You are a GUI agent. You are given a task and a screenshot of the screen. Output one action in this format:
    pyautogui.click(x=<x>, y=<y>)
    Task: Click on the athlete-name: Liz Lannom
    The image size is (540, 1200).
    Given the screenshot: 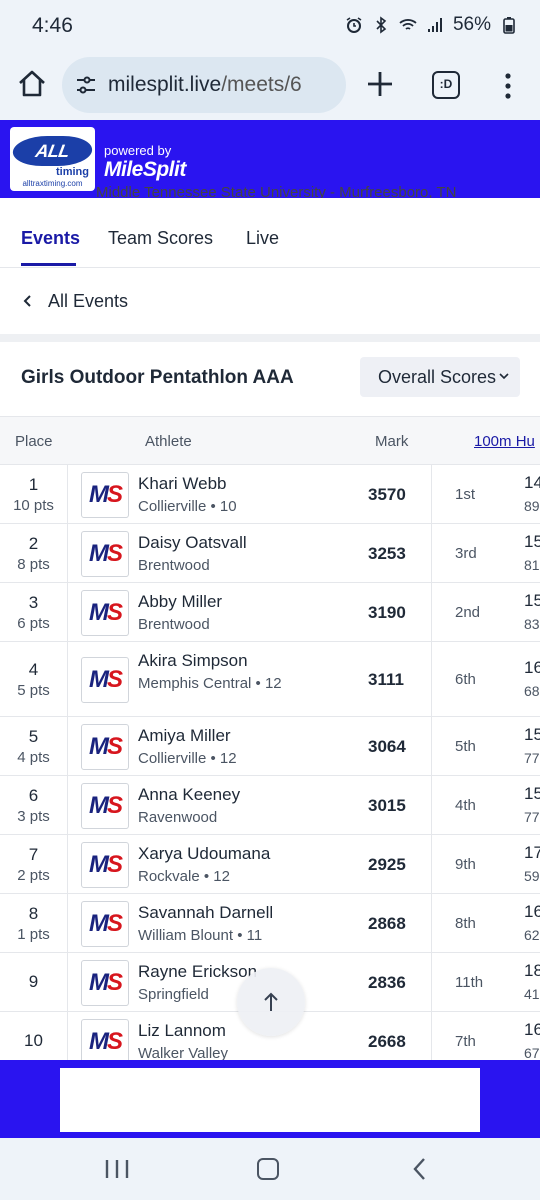 What is the action you would take?
    pyautogui.click(x=182, y=1031)
    